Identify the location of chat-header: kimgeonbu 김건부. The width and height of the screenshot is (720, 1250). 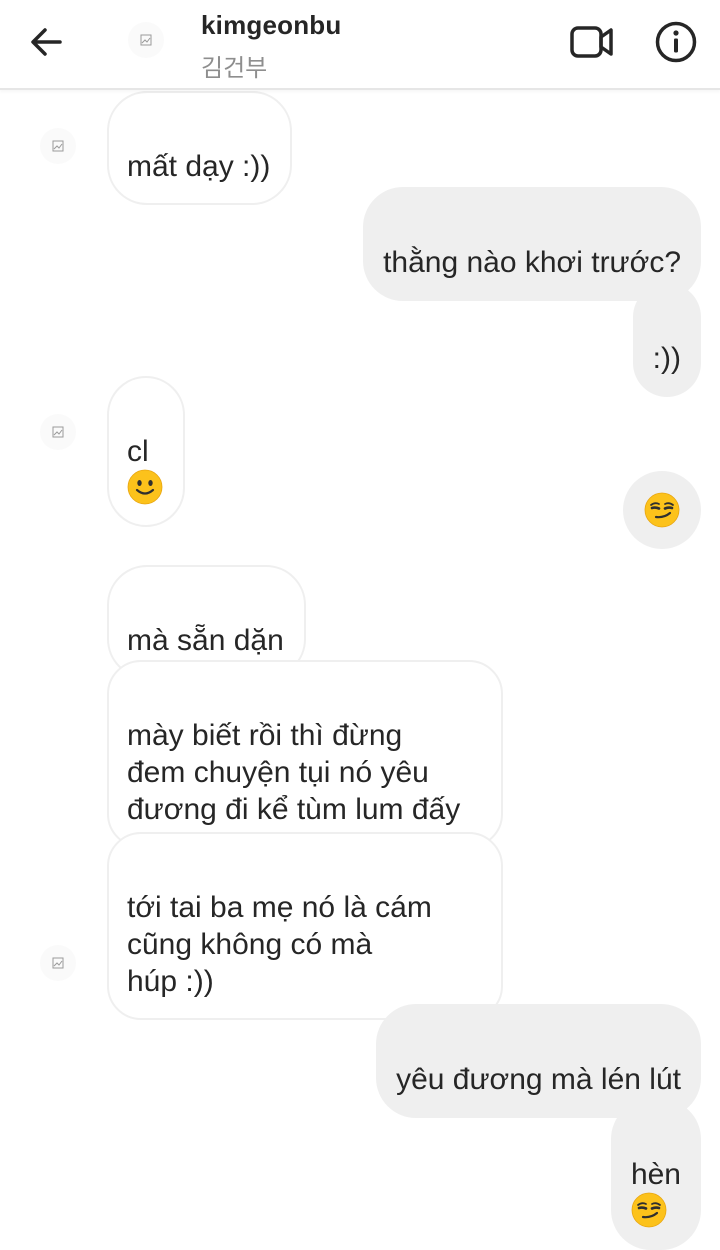
(360, 45).